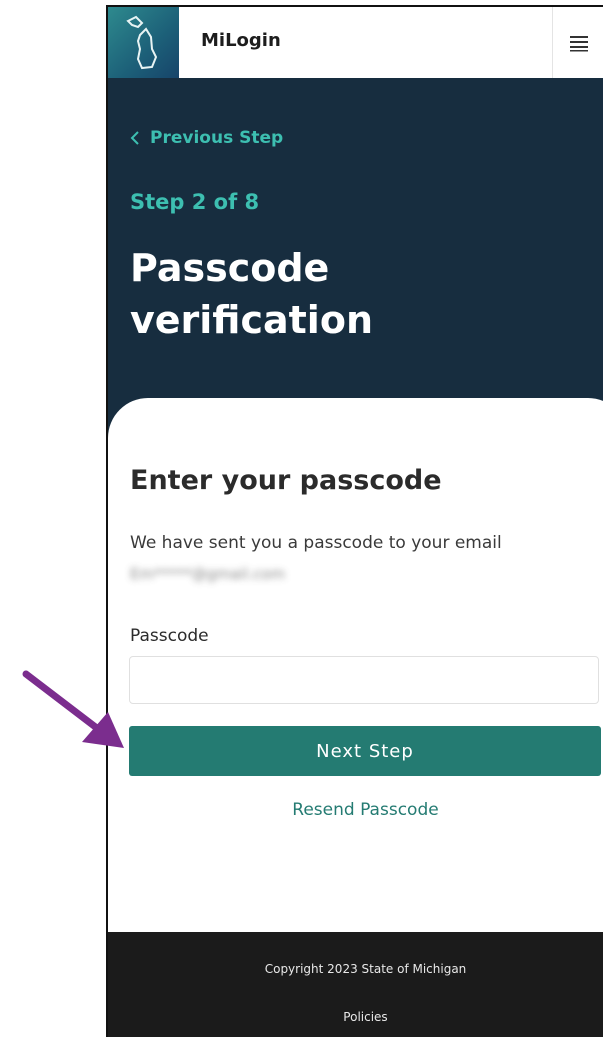  I want to click on annotation-arrow-icon, so click(73, 709).